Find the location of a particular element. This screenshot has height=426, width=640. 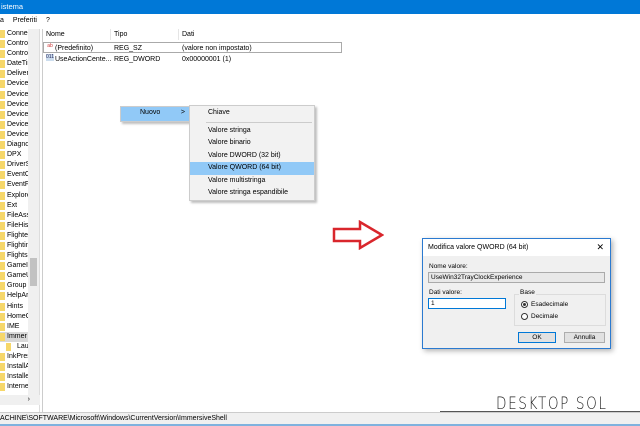

tree-horizontal-scrollbar: › is located at coordinates (20, 400).